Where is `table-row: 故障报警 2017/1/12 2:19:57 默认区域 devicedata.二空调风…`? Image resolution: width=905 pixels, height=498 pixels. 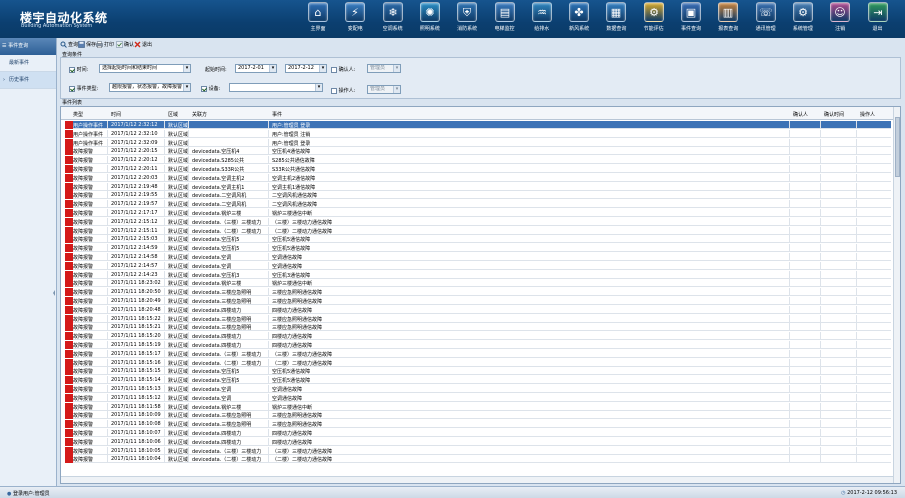
table-row: 故障报警 2017/1/12 2:19:57 默认区域 devicedata.二空调风… is located at coordinates (478, 204).